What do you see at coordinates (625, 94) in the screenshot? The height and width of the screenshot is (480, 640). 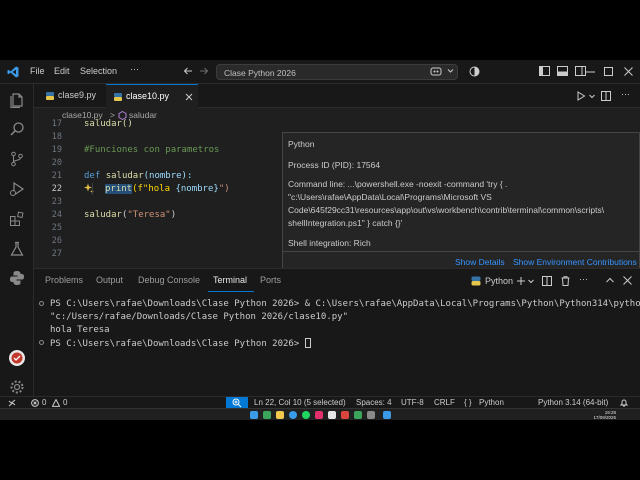 I see `more-actions-icon: ···` at bounding box center [625, 94].